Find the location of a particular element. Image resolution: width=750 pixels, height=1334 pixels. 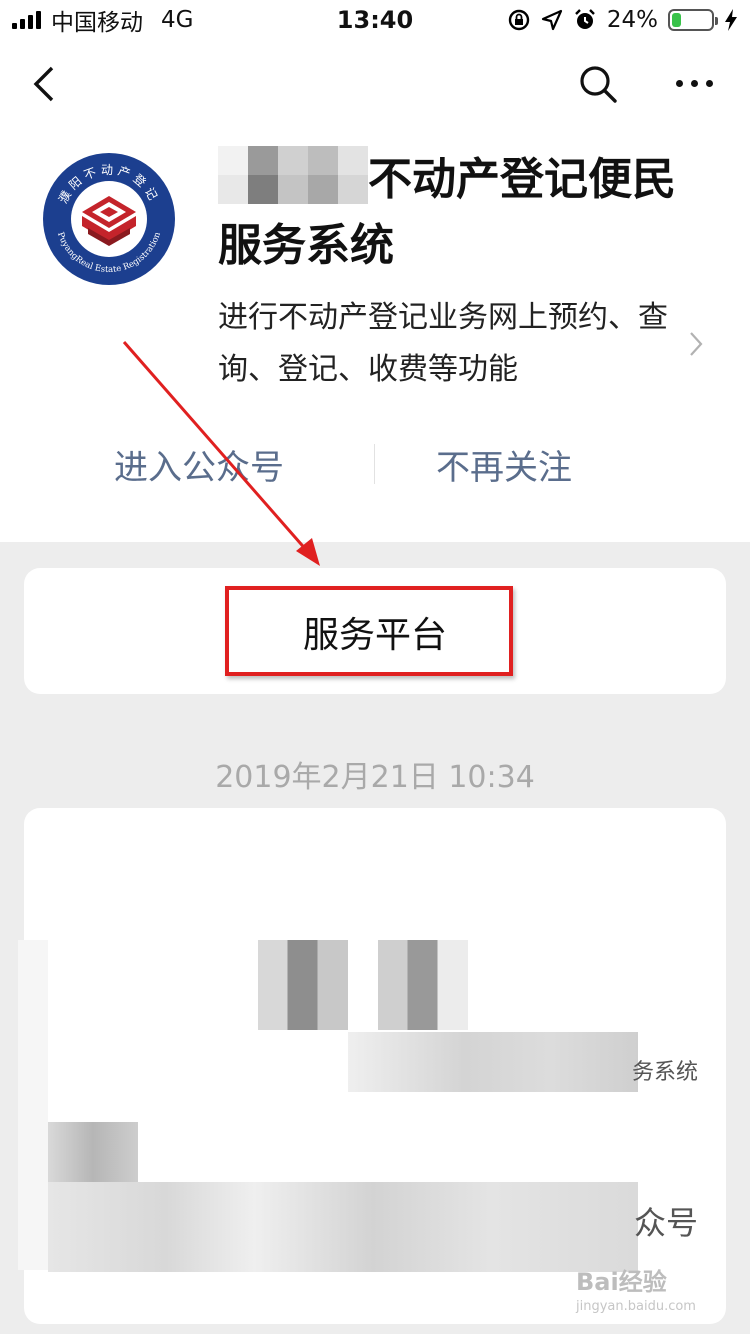

back-arrow-icon is located at coordinates (43, 84).